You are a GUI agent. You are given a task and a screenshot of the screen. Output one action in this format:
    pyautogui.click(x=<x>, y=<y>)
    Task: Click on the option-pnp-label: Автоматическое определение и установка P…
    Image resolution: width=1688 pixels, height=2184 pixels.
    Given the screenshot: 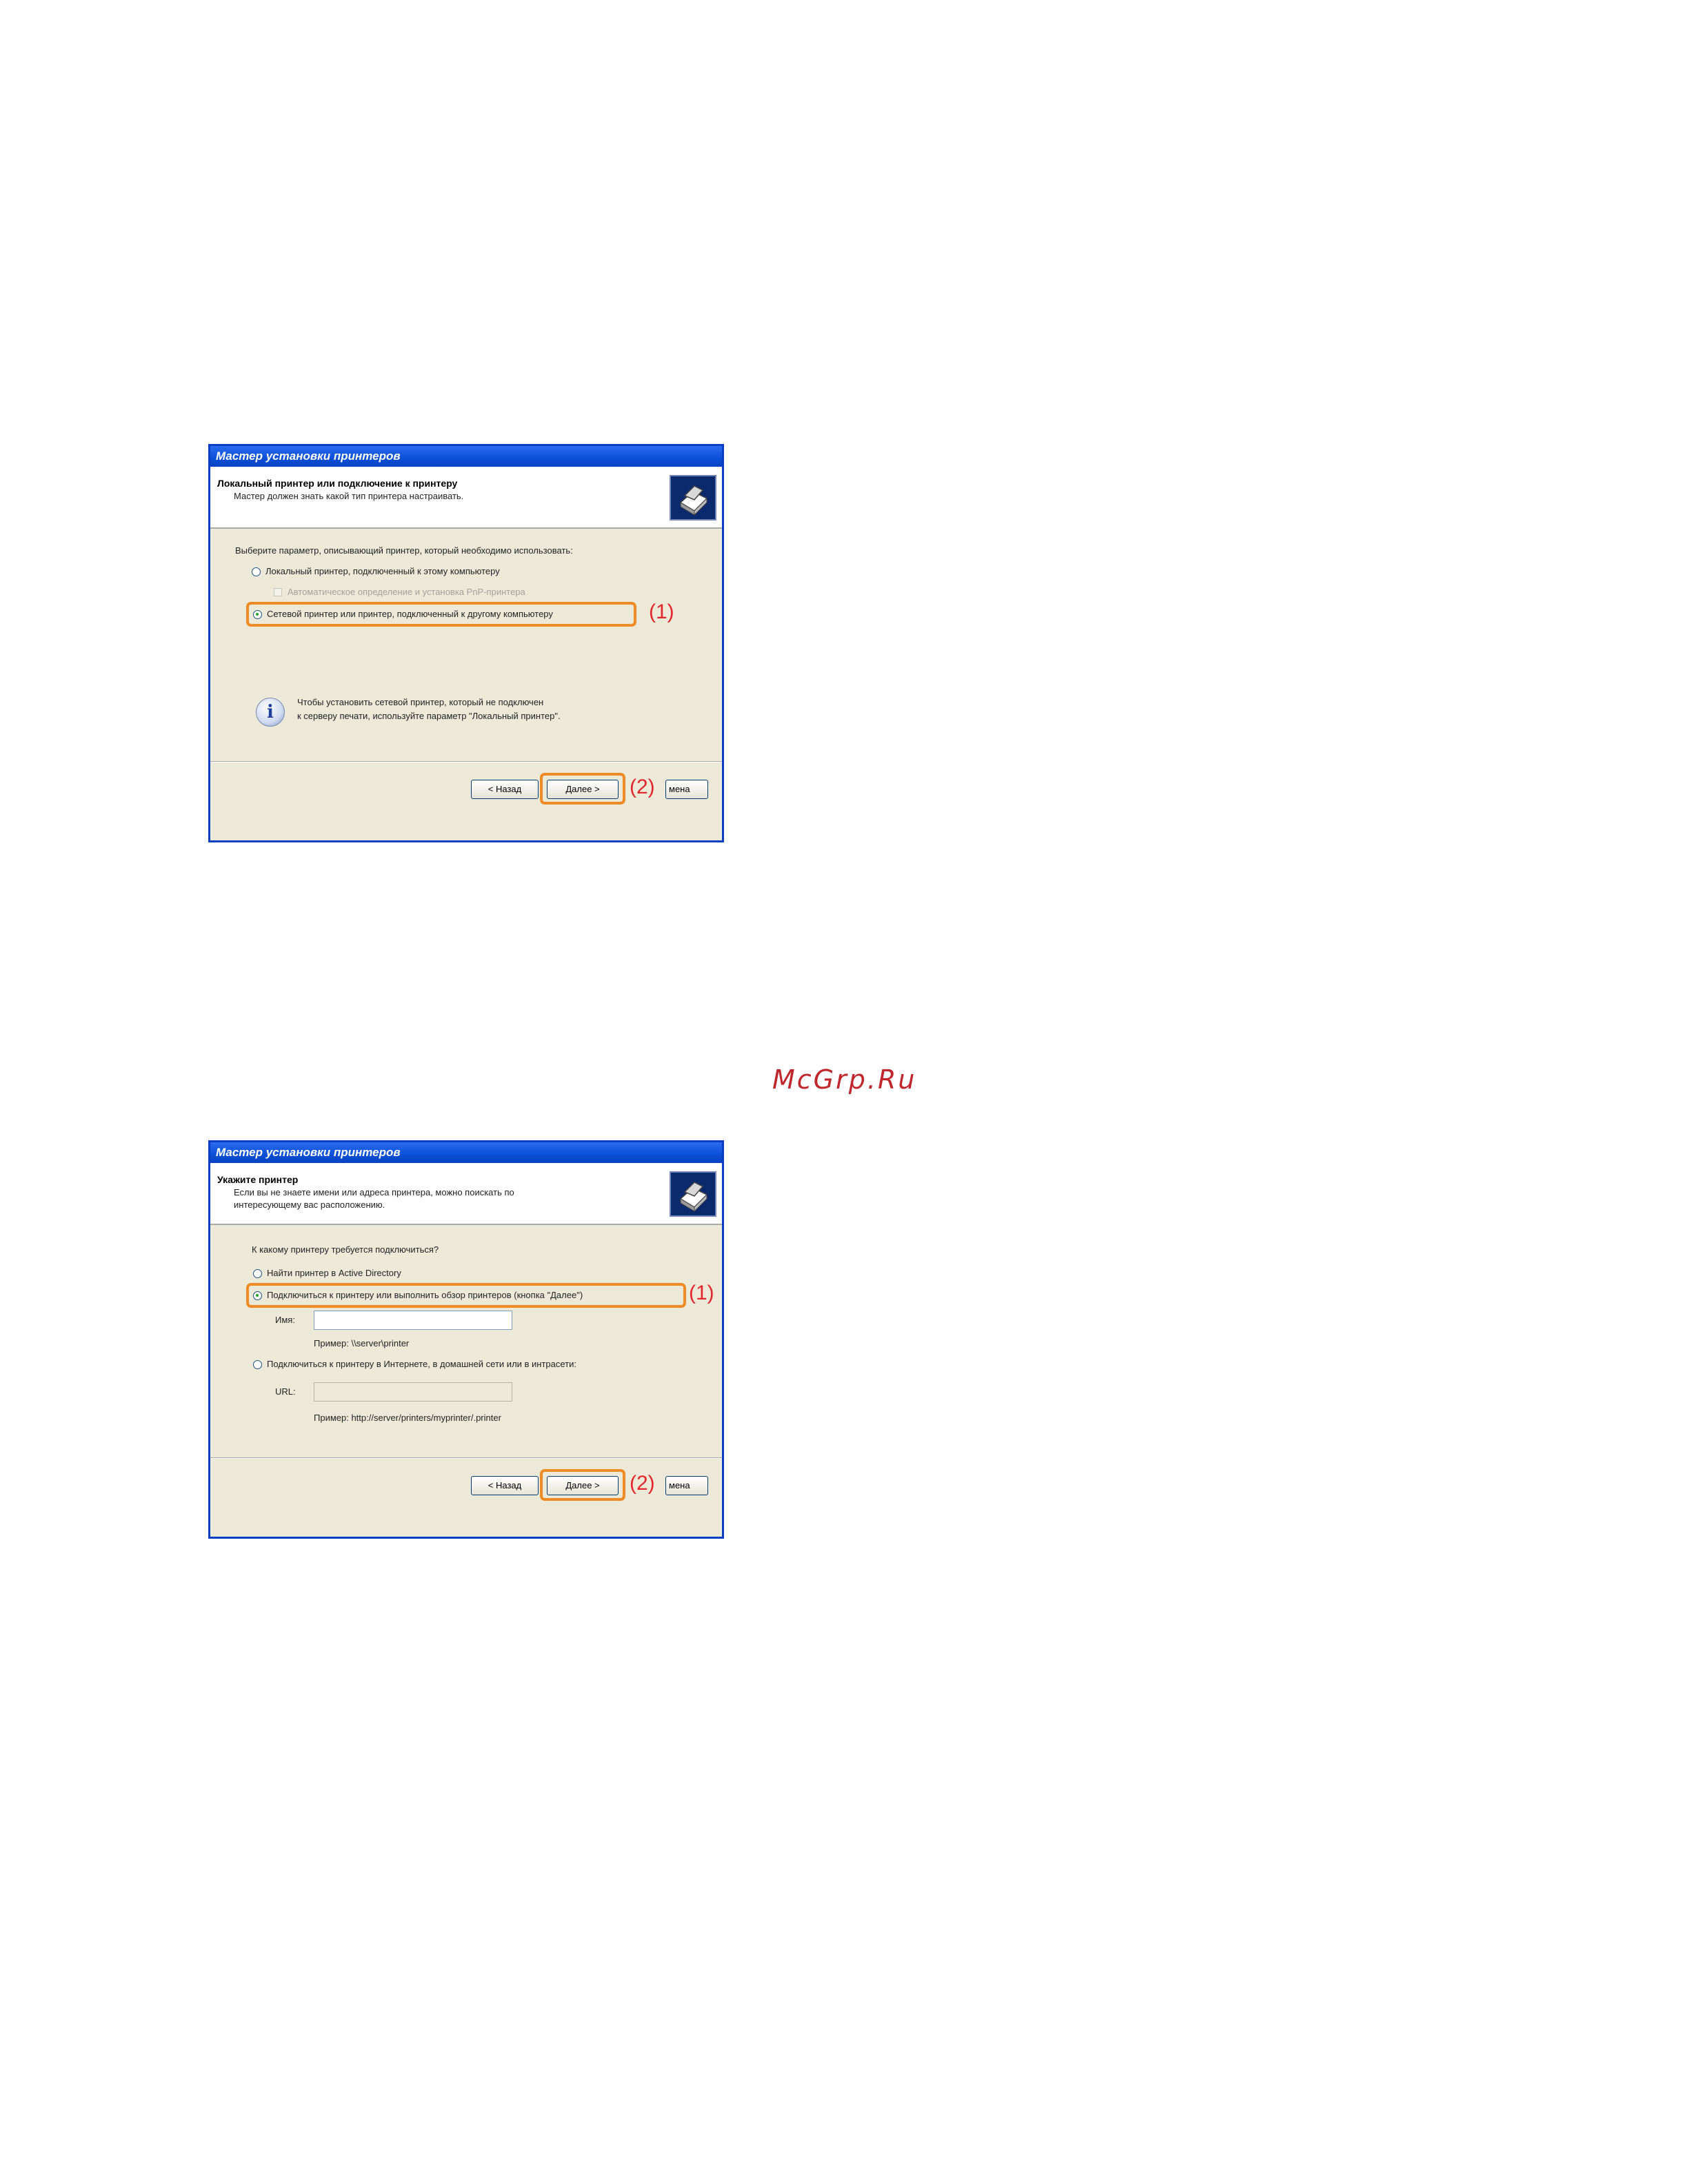 What is the action you would take?
    pyautogui.click(x=407, y=592)
    